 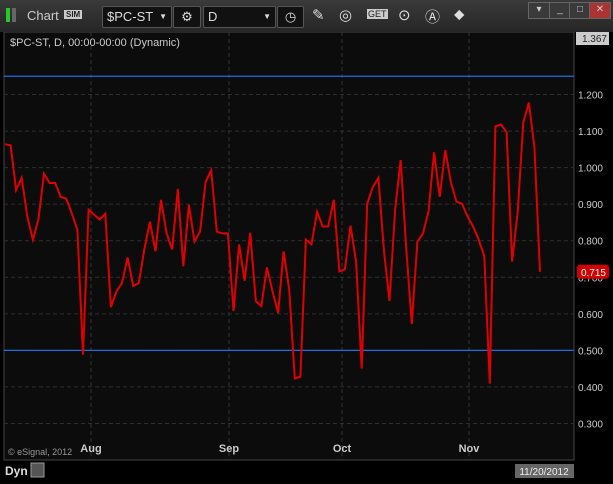 I want to click on minimize-button: _, so click(x=560, y=10).